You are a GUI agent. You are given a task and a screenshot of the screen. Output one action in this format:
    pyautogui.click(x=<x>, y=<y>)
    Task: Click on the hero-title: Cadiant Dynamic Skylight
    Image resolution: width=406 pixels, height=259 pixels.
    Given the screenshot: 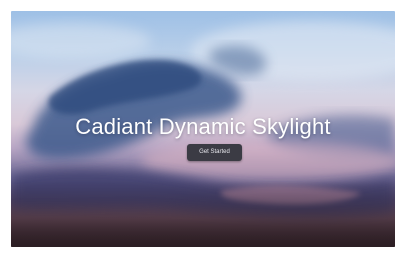 What is the action you would take?
    pyautogui.click(x=203, y=126)
    